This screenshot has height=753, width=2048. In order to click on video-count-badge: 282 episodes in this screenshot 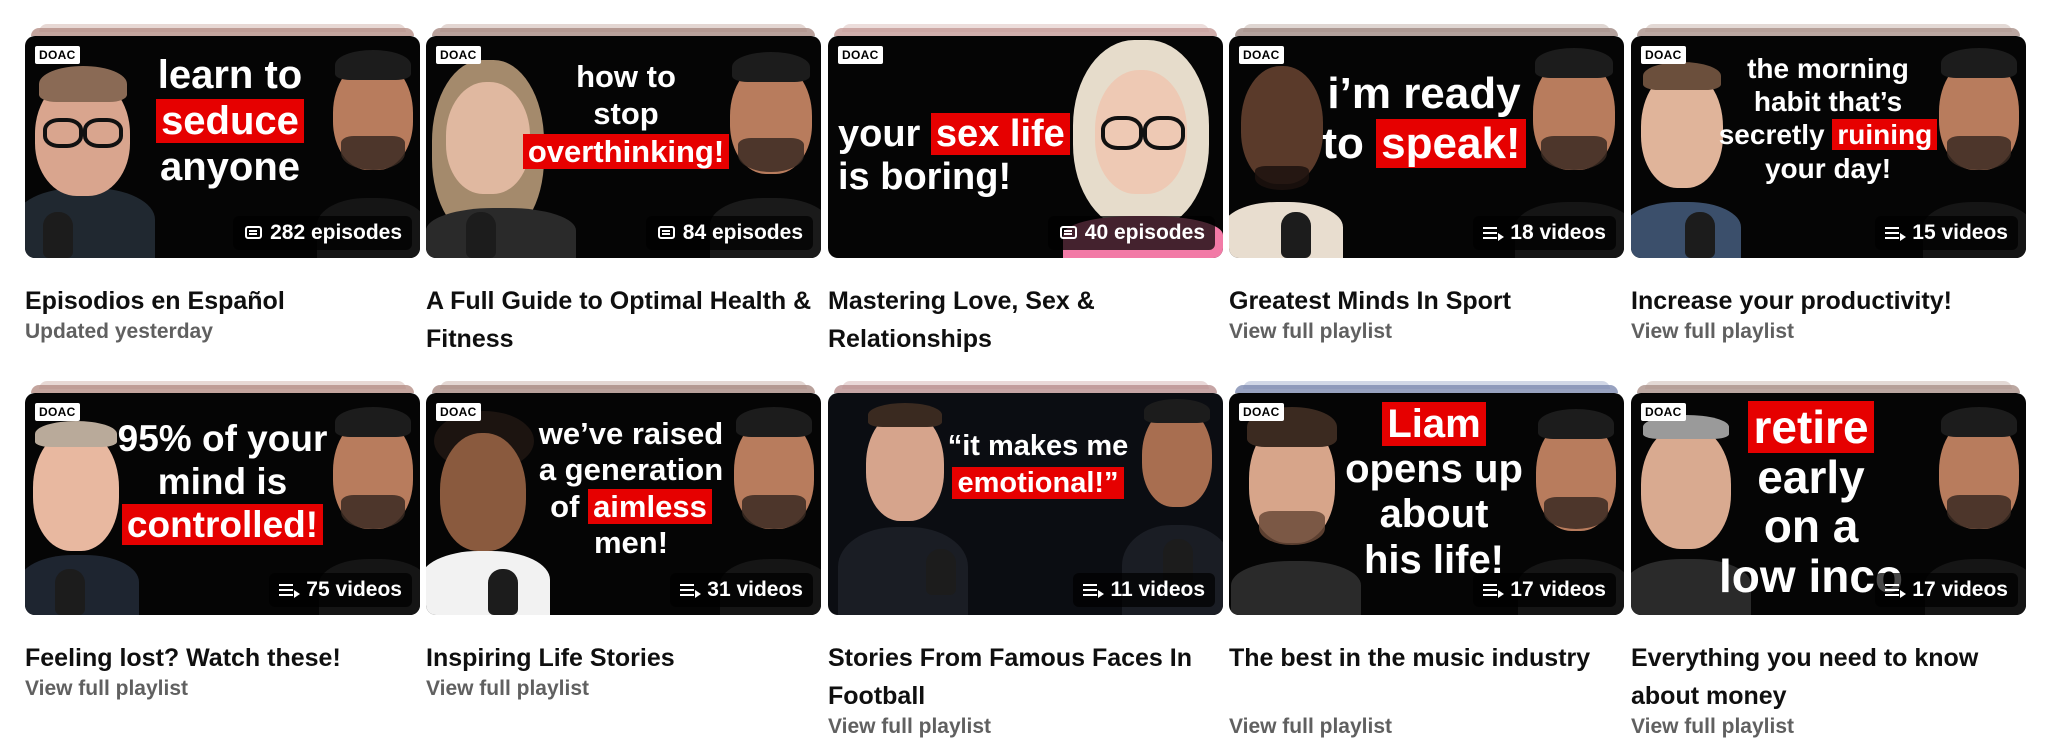, I will do `click(322, 233)`.